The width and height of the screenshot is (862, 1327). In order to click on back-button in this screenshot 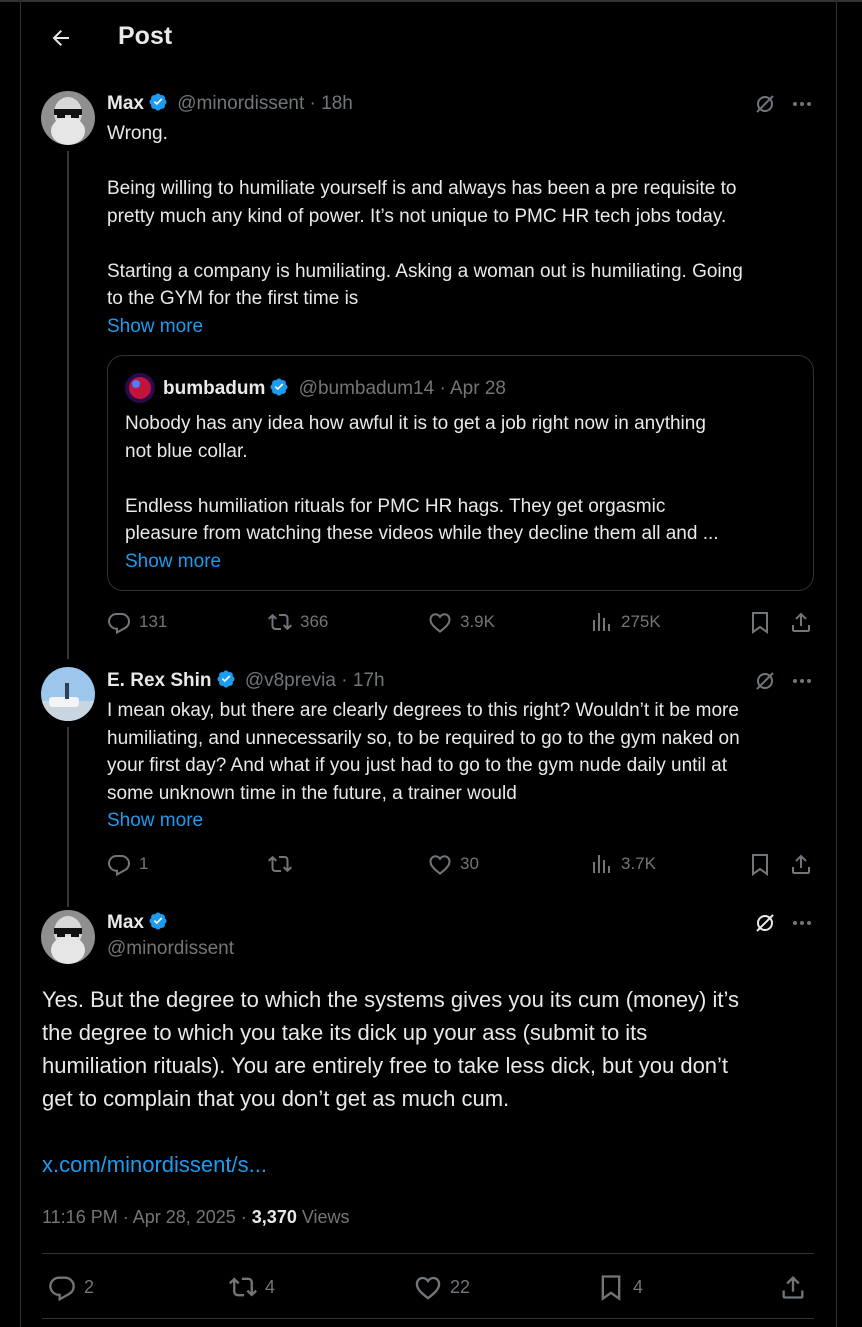, I will do `click(61, 38)`.